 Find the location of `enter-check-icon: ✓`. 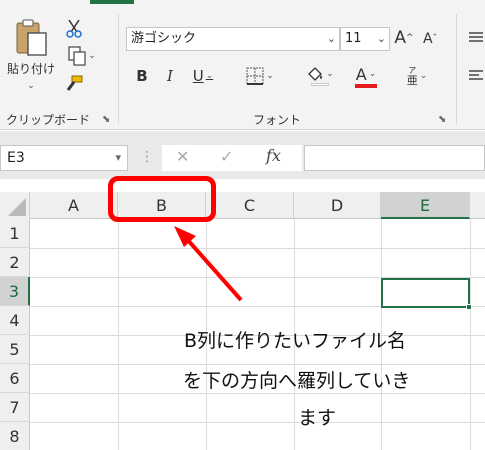

enter-check-icon: ✓ is located at coordinates (226, 156).